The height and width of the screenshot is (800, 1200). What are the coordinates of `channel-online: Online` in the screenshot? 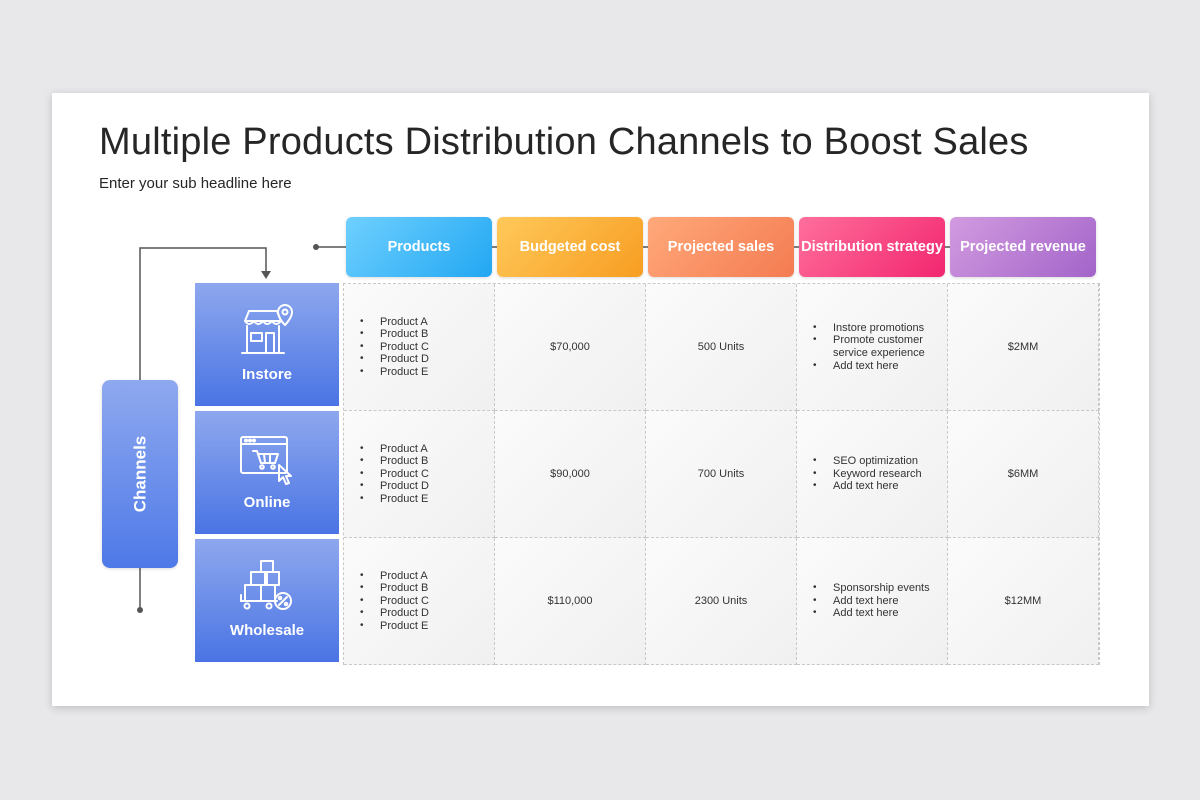 It's located at (267, 472).